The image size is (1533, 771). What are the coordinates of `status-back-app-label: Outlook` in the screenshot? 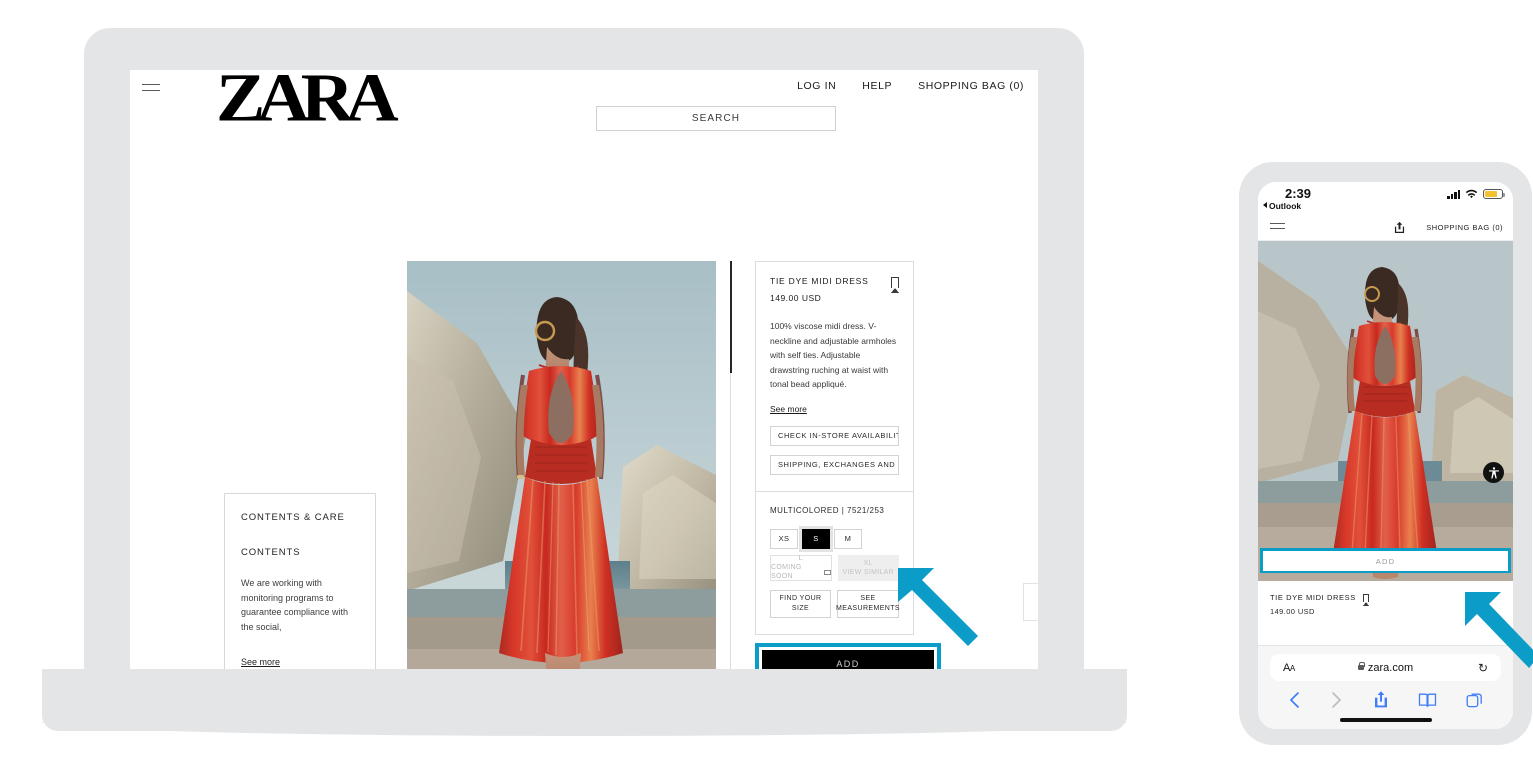 It's located at (1285, 206).